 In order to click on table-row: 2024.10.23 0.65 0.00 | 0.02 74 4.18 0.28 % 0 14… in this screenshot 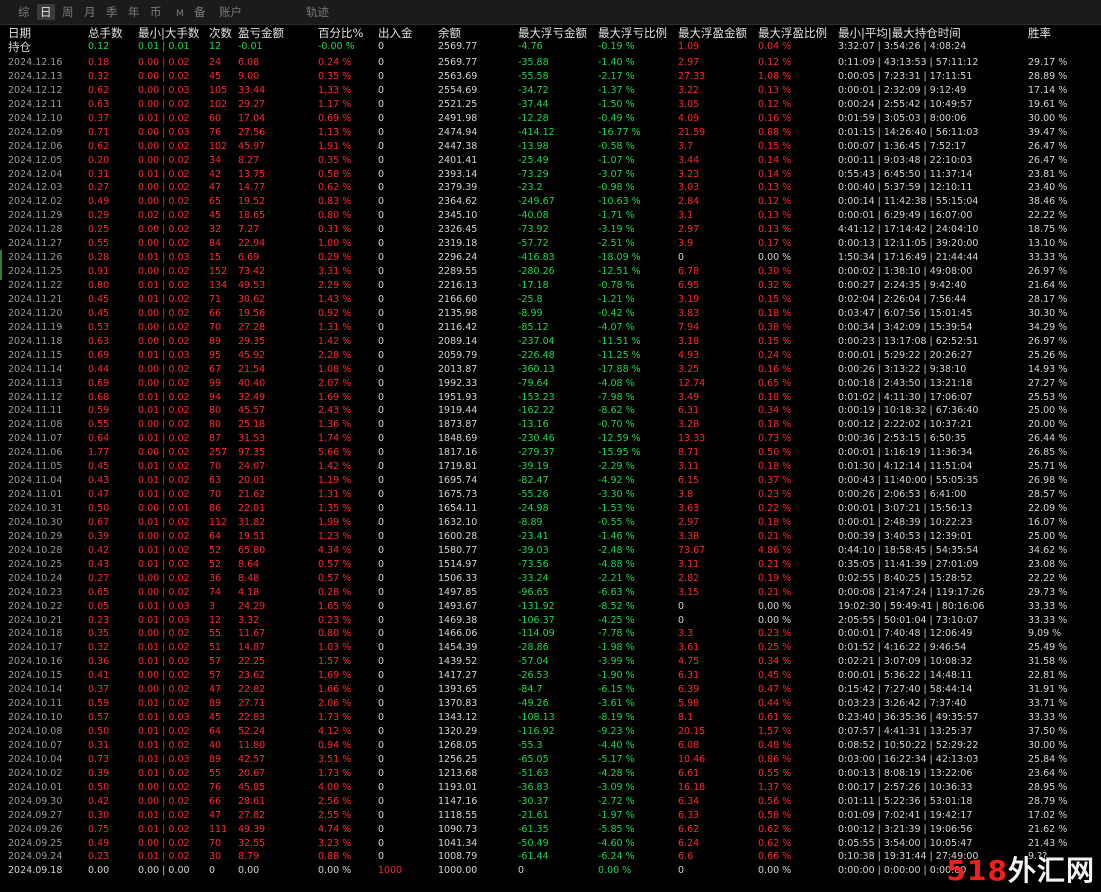, I will do `click(550, 593)`.